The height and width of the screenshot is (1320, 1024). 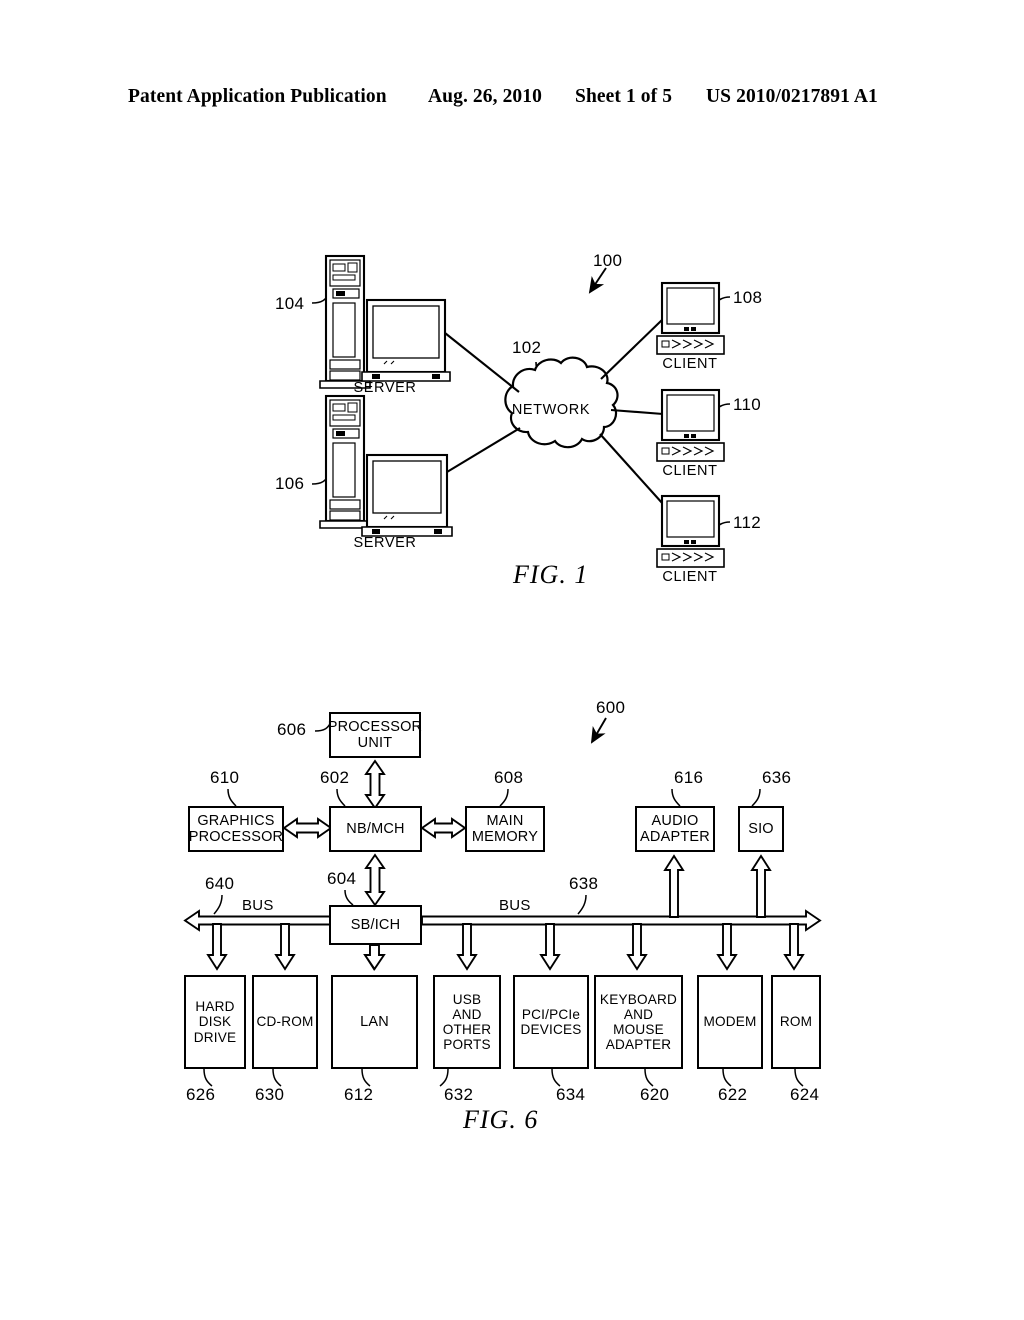 I want to click on ref-632: 632, so click(x=459, y=1094).